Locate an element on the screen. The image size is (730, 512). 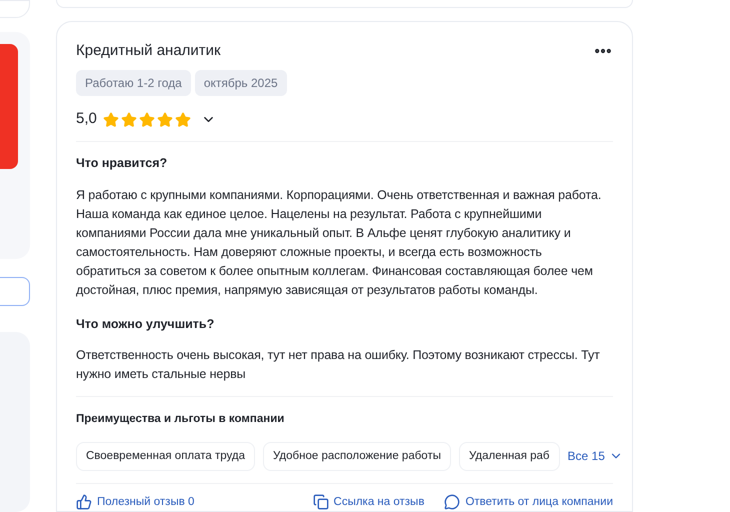
section-heading: Что нравится? is located at coordinates (122, 163).